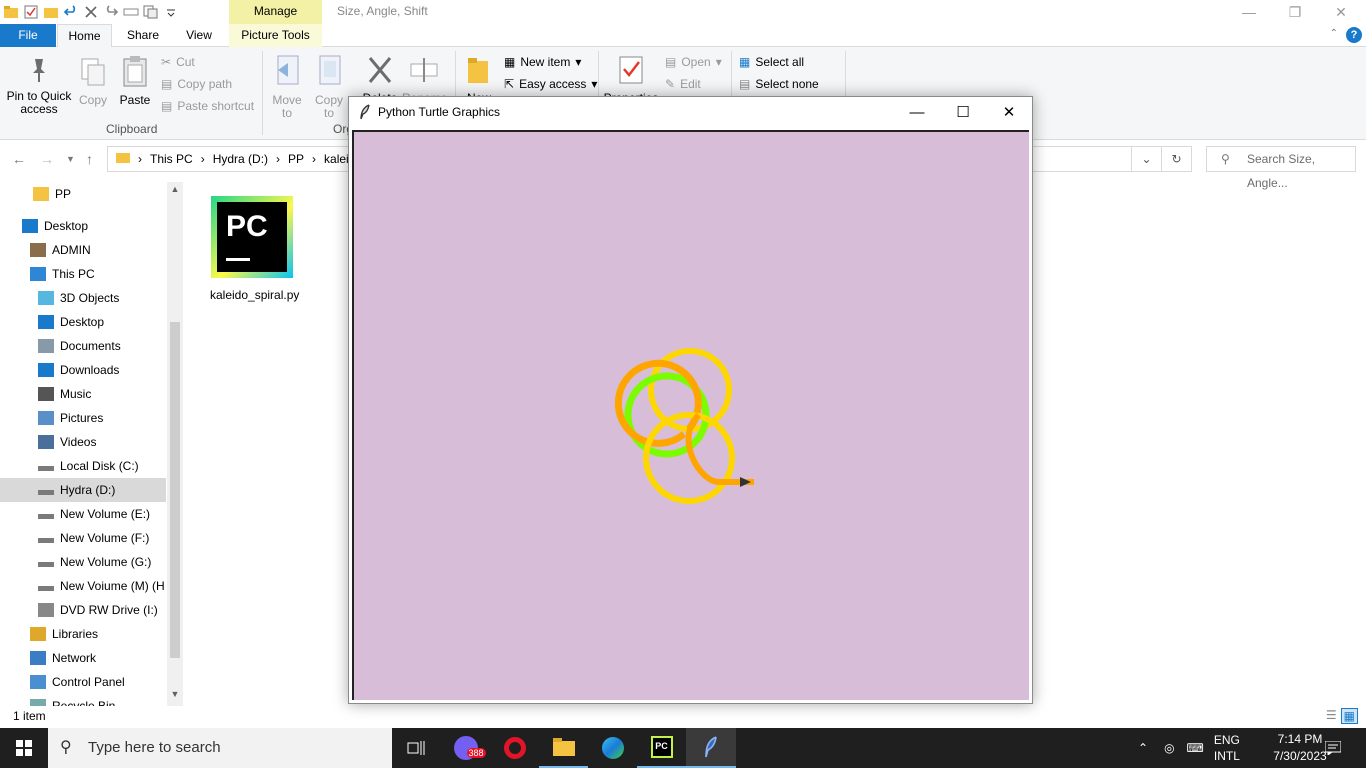  What do you see at coordinates (24, 748) in the screenshot?
I see `start-button` at bounding box center [24, 748].